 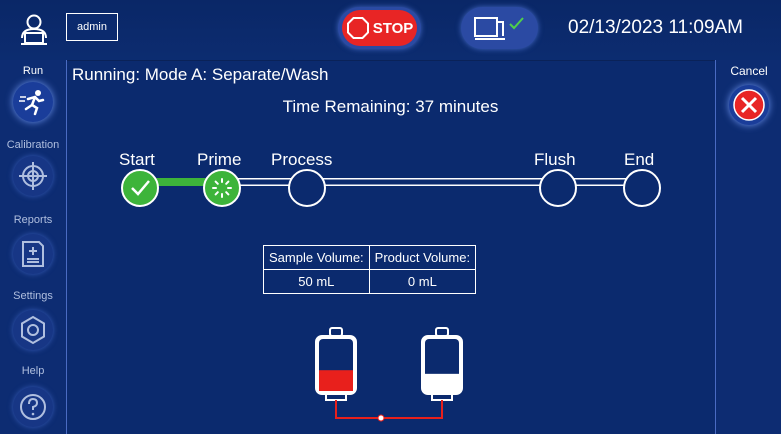 What do you see at coordinates (642, 188) in the screenshot?
I see `step-node-end` at bounding box center [642, 188].